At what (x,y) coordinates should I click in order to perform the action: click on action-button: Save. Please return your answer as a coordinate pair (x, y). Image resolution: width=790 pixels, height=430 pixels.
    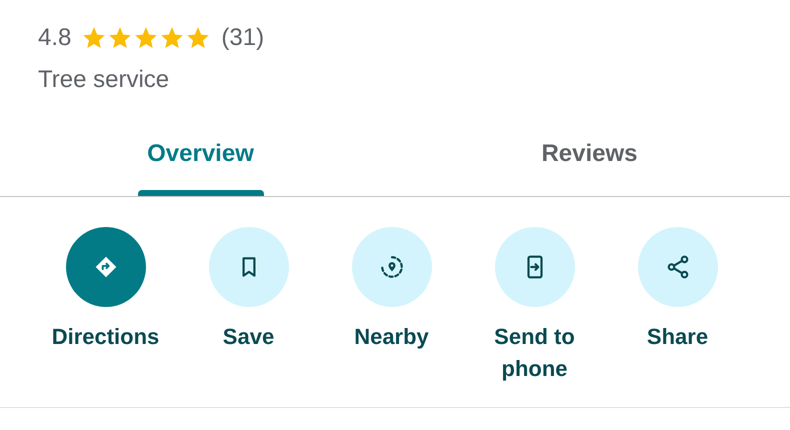
    Looking at the image, I should click on (248, 306).